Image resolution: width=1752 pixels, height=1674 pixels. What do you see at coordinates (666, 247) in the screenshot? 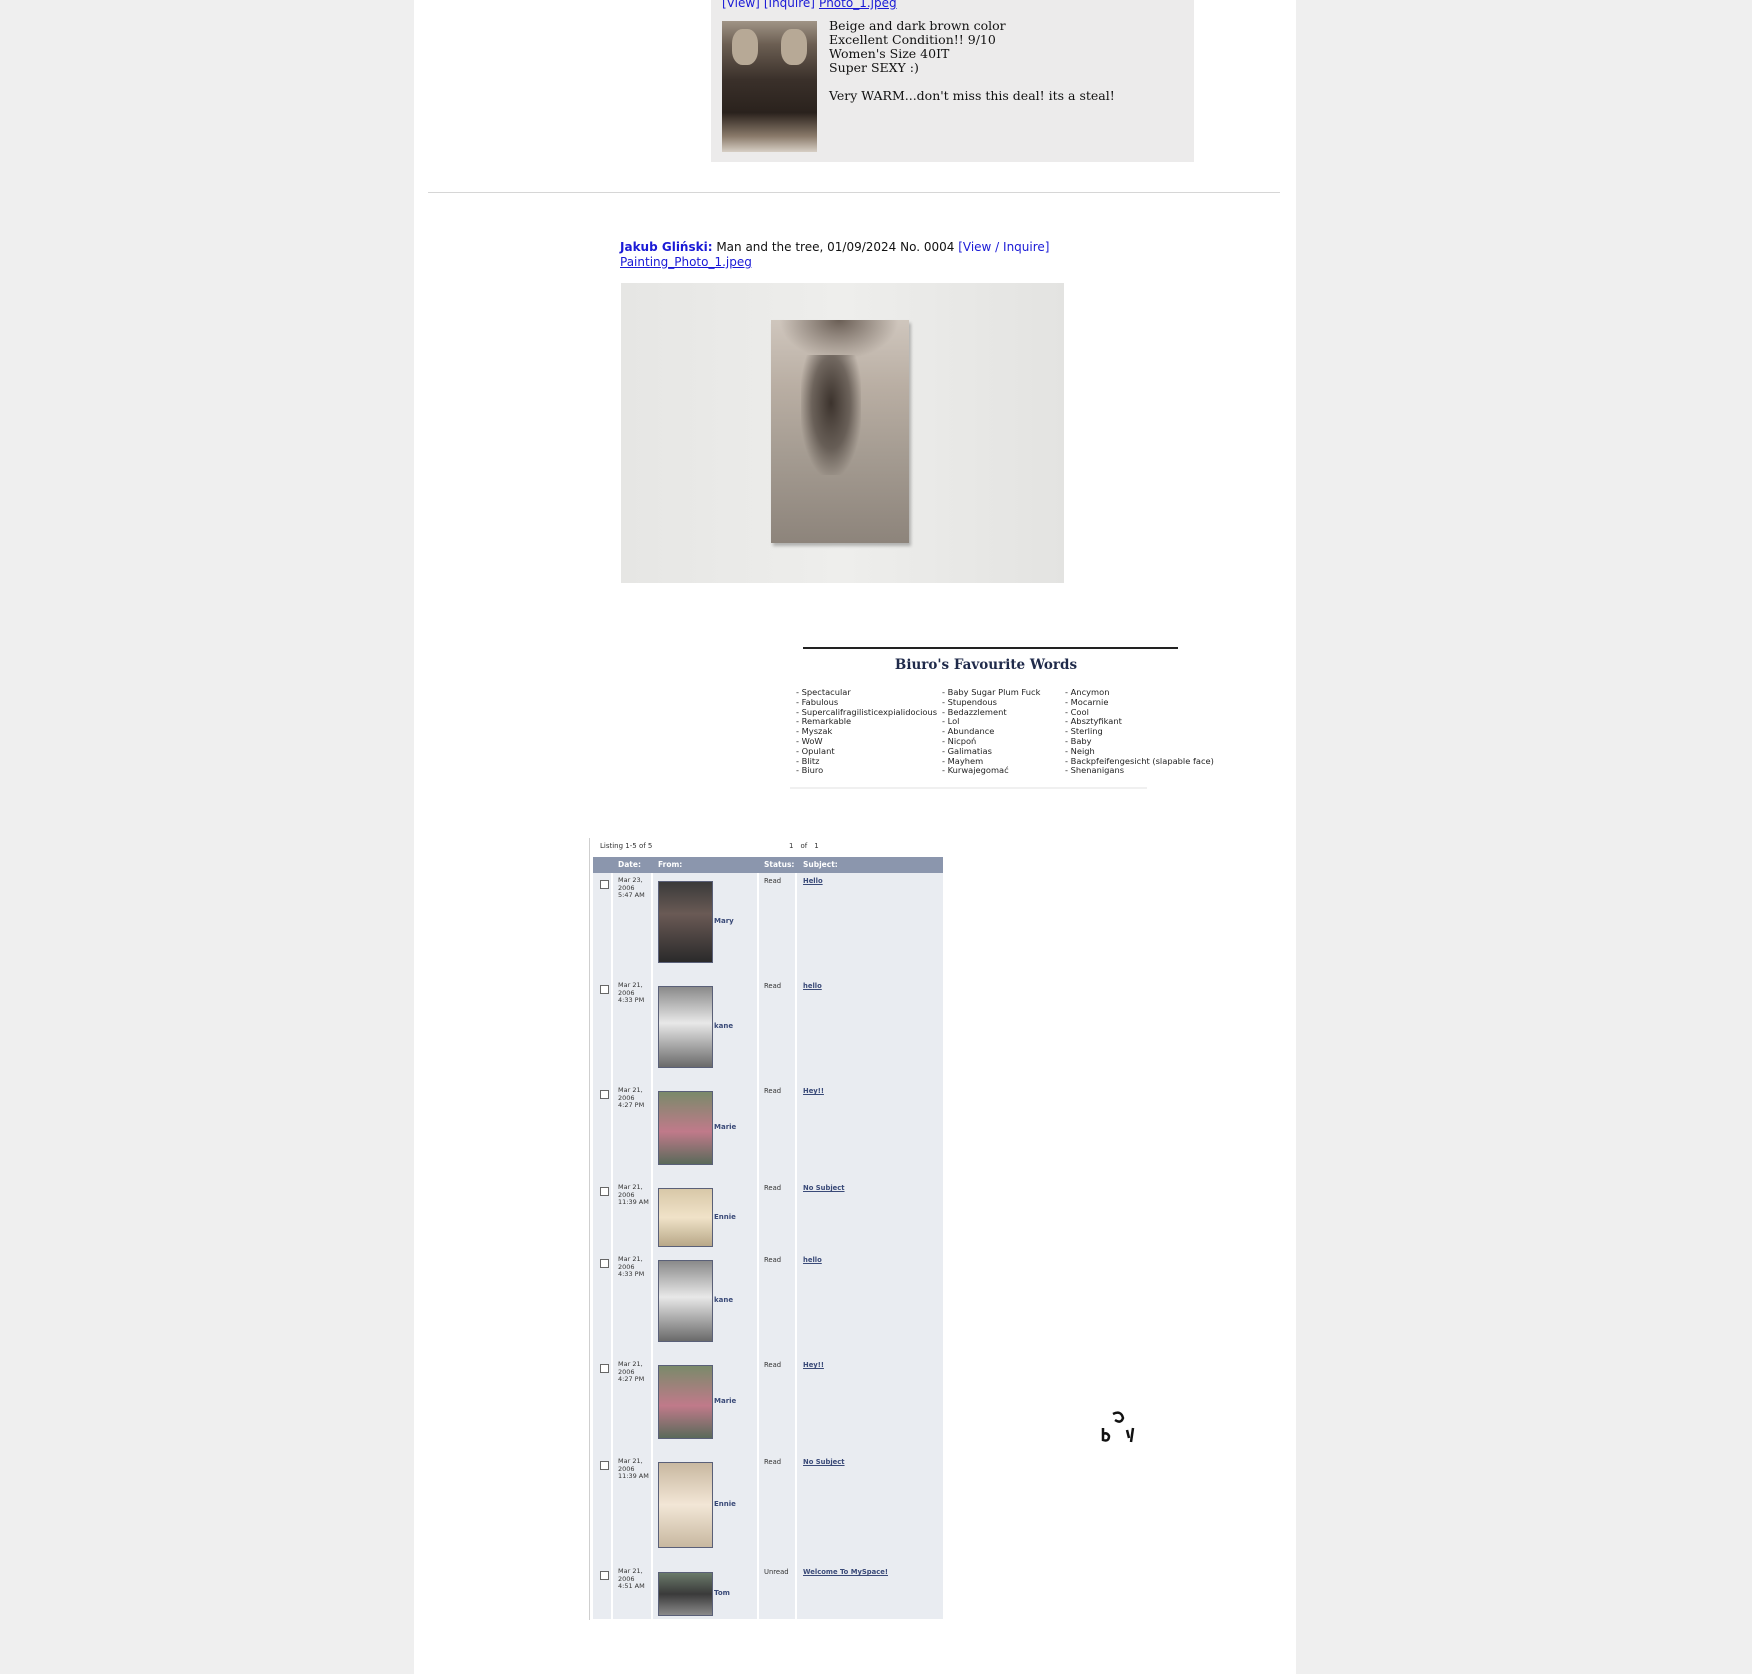
I see `artist-name-link: Jakub Gliński:` at bounding box center [666, 247].